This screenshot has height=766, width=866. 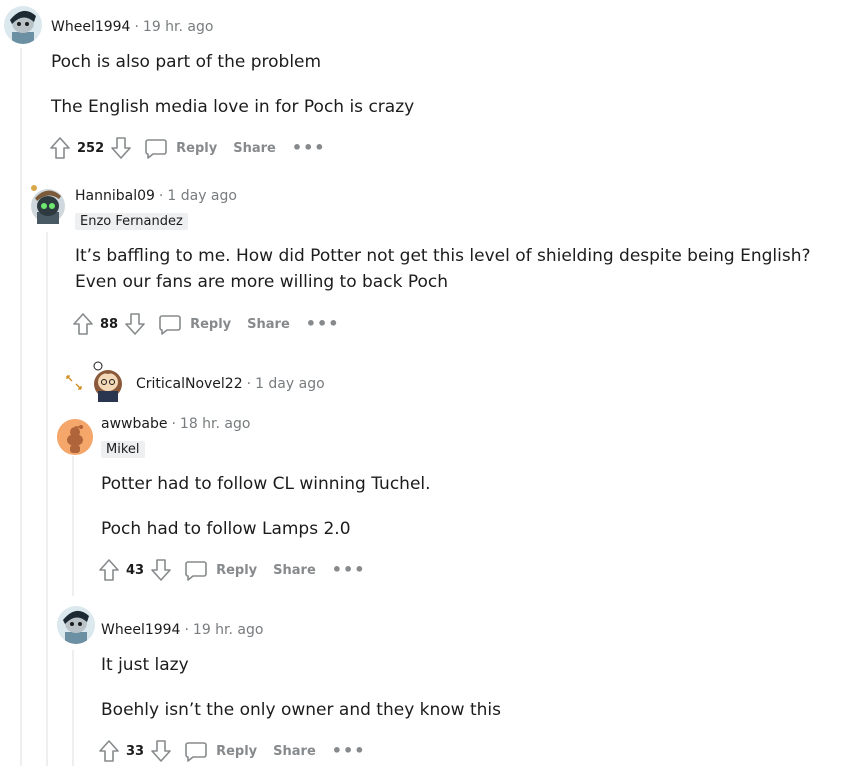 I want to click on author-name: CriticalNovel22, so click(x=189, y=384).